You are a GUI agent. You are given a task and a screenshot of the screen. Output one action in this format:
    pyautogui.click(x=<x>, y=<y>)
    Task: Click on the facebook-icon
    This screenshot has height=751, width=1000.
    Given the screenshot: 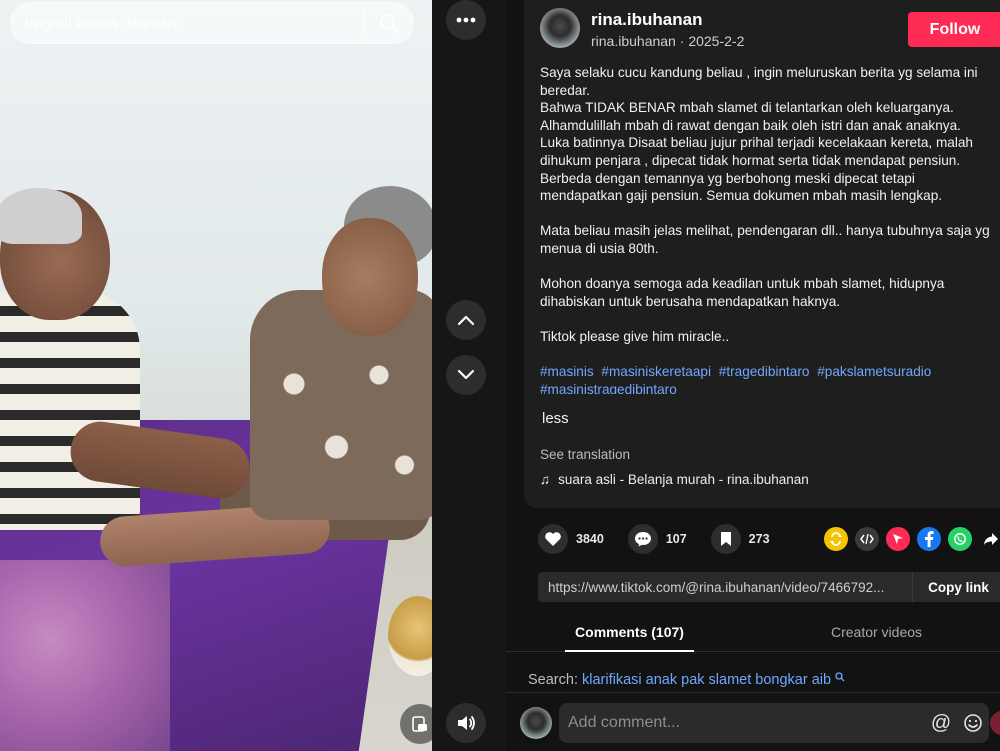 What is the action you would take?
    pyautogui.click(x=929, y=539)
    